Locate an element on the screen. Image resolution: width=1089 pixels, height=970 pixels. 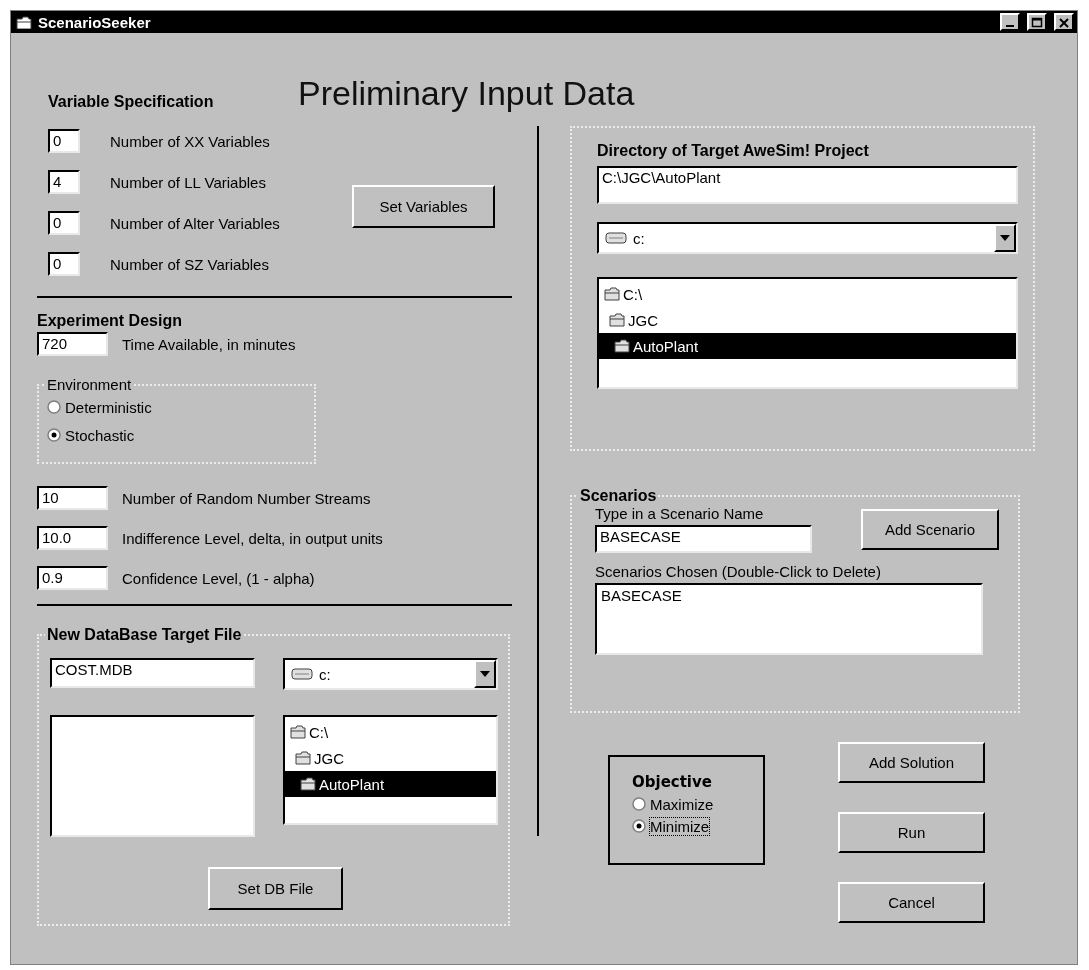
section-title: Experiment Design is located at coordinates (110, 321).